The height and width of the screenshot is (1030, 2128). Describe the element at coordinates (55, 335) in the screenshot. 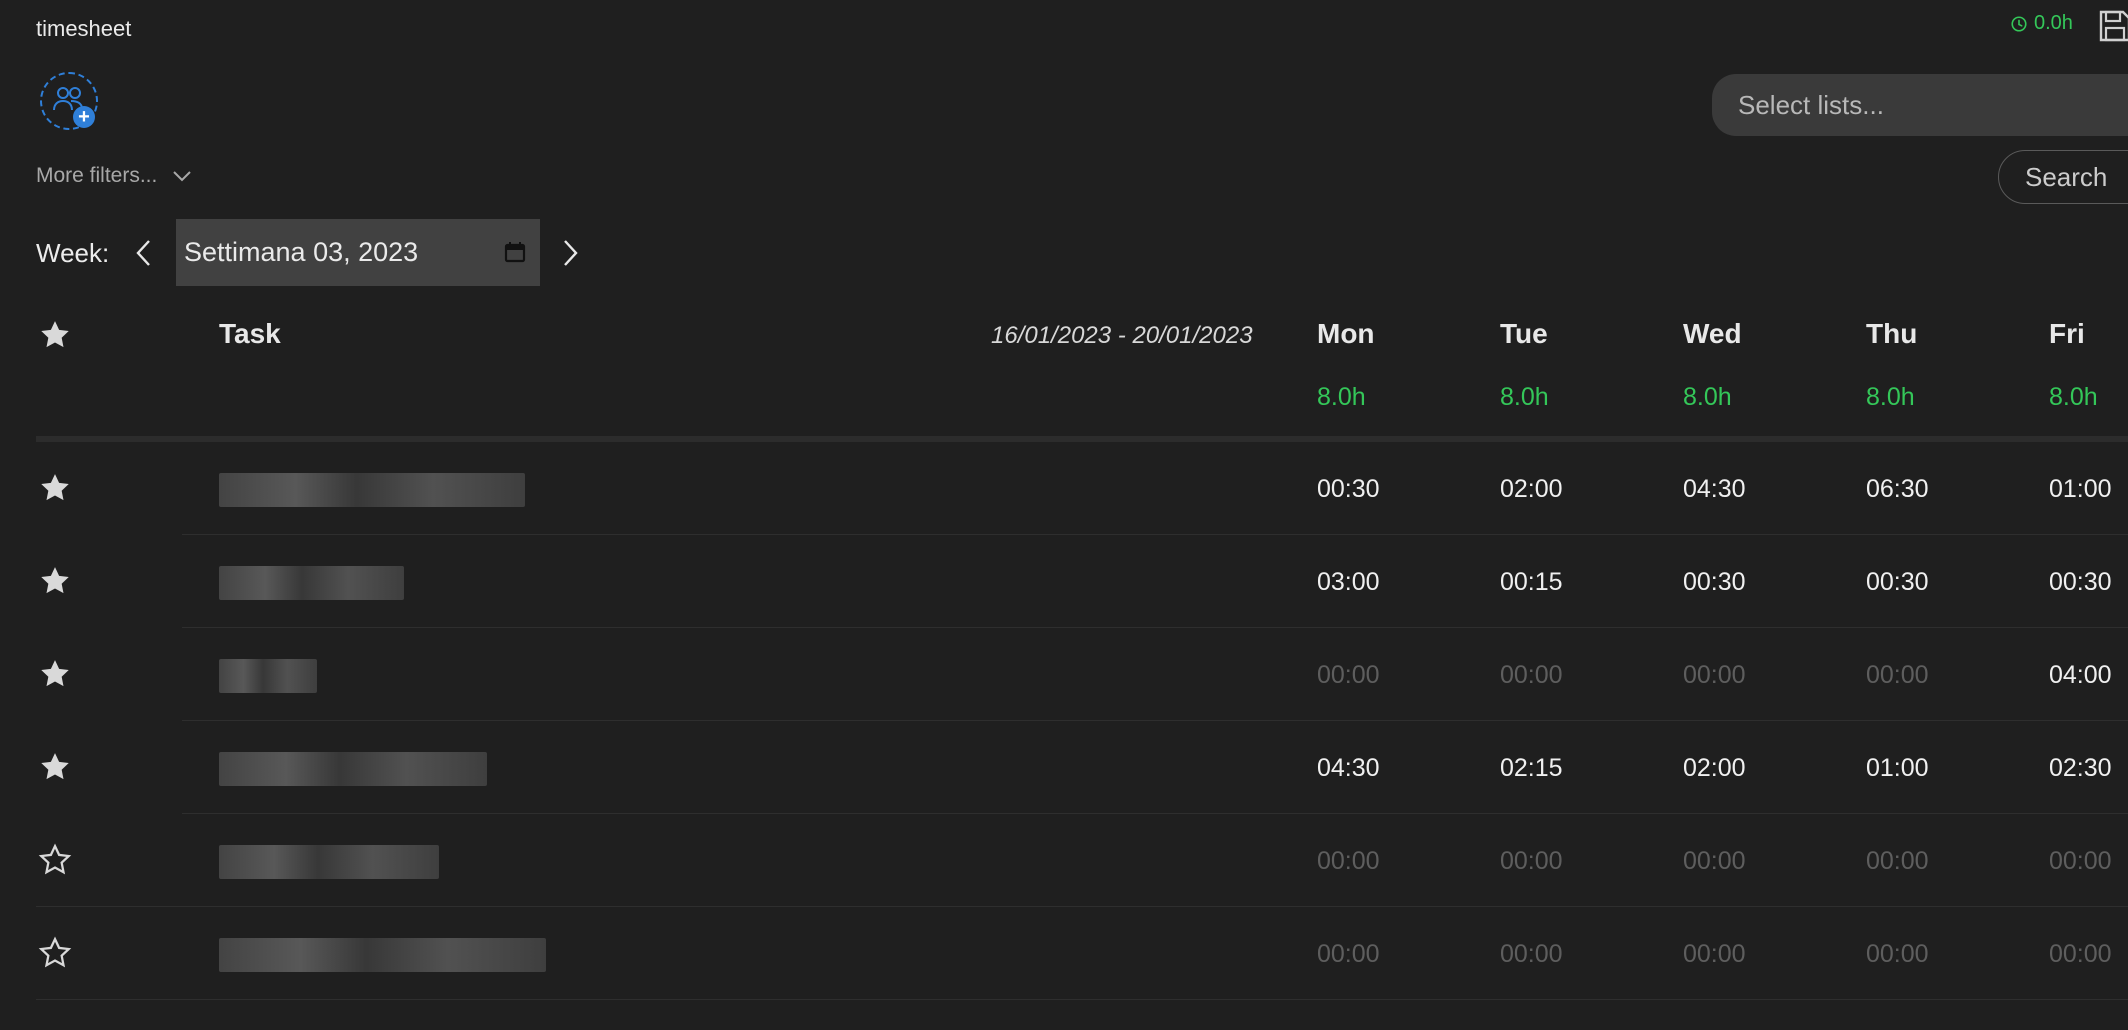

I see `star-filter-icon` at that location.